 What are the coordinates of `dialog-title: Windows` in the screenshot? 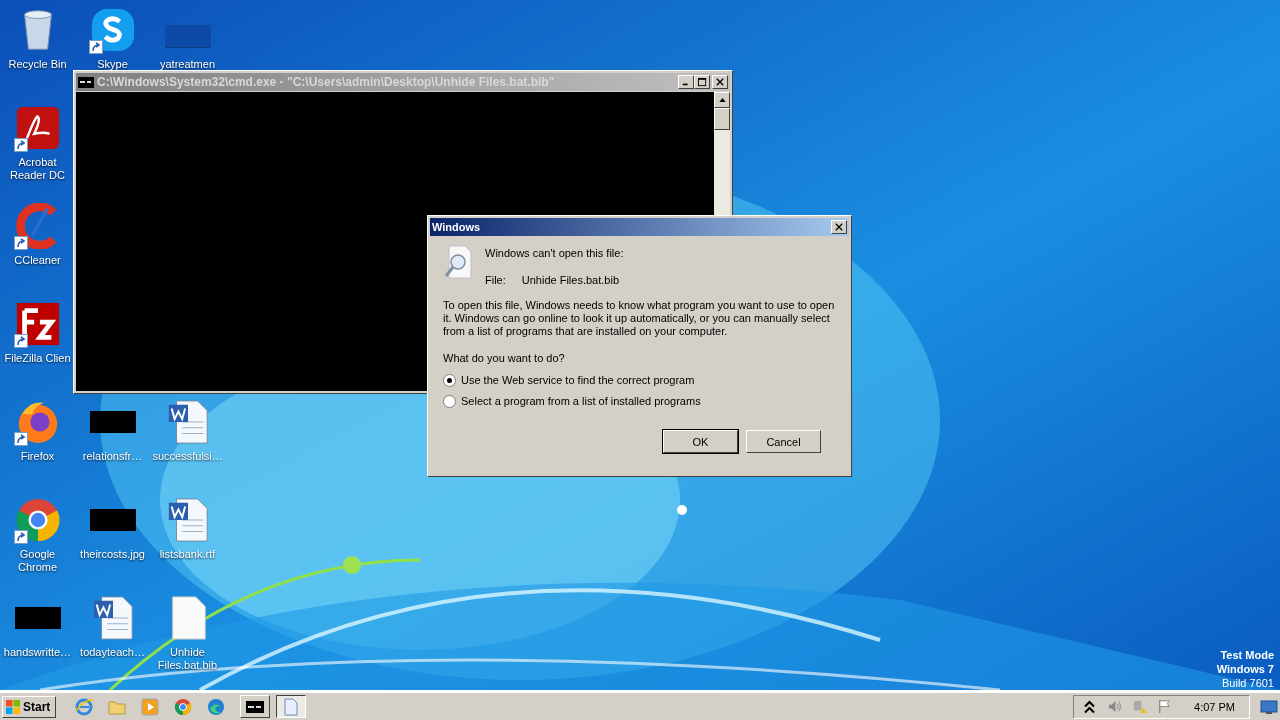 It's located at (456, 227).